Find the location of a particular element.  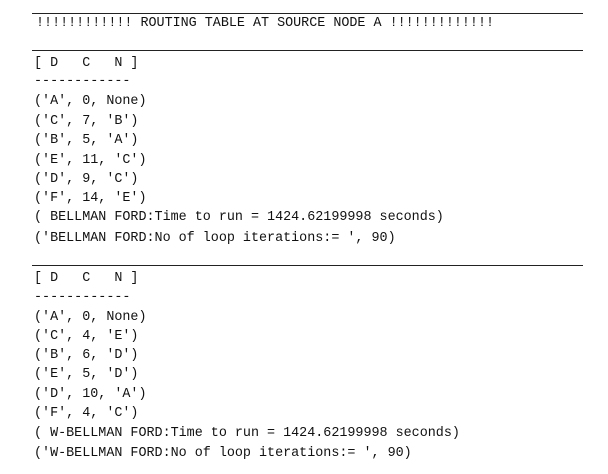

top-divider is located at coordinates (307, 13).